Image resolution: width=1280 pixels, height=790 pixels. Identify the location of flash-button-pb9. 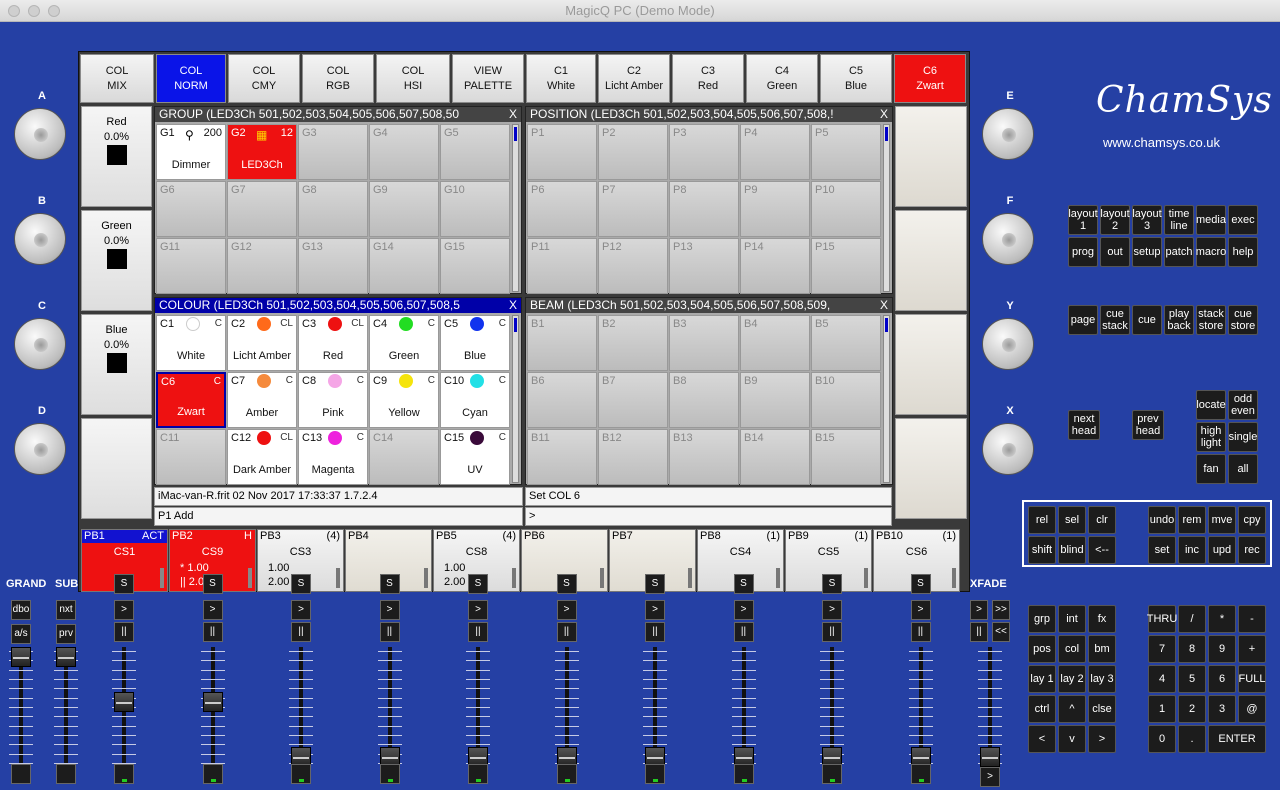
(832, 774).